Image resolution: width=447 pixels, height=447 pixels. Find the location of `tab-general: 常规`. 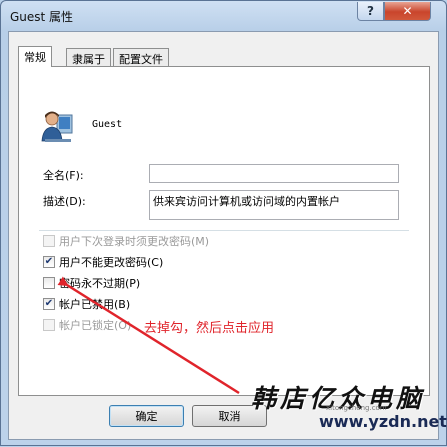

tab-general: 常规 is located at coordinates (35, 56).